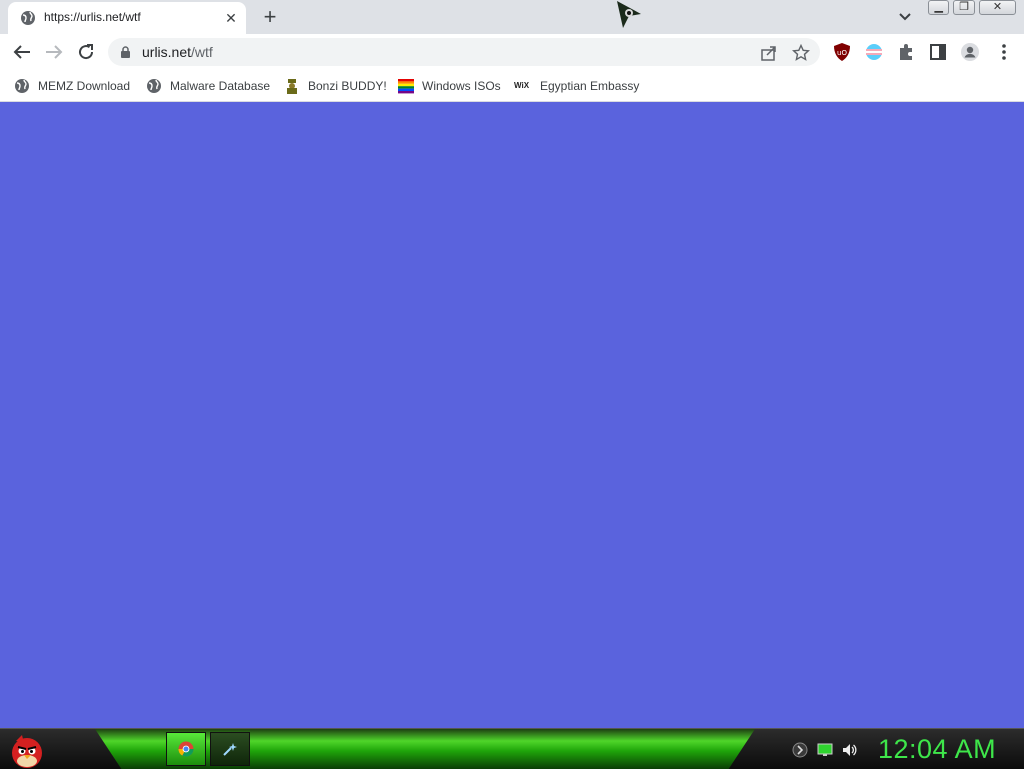 The height and width of the screenshot is (769, 1024). What do you see at coordinates (512, 748) in the screenshot?
I see `taskbar: 12:04 AM` at bounding box center [512, 748].